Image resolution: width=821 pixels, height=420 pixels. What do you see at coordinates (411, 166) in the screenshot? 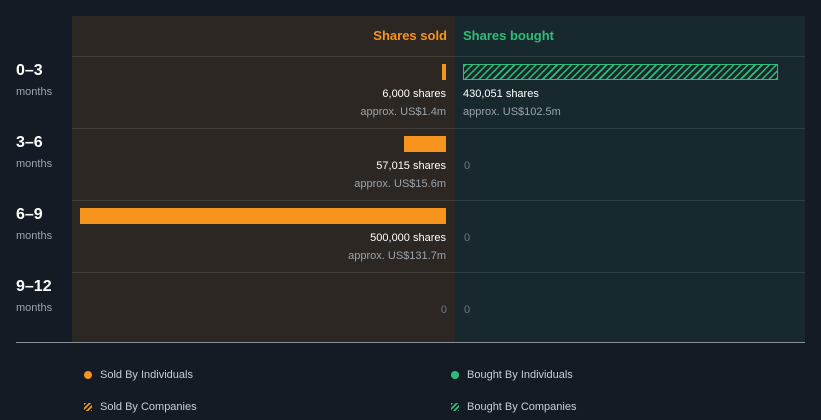
I see `sold-shares-label: 57,015 shares` at bounding box center [411, 166].